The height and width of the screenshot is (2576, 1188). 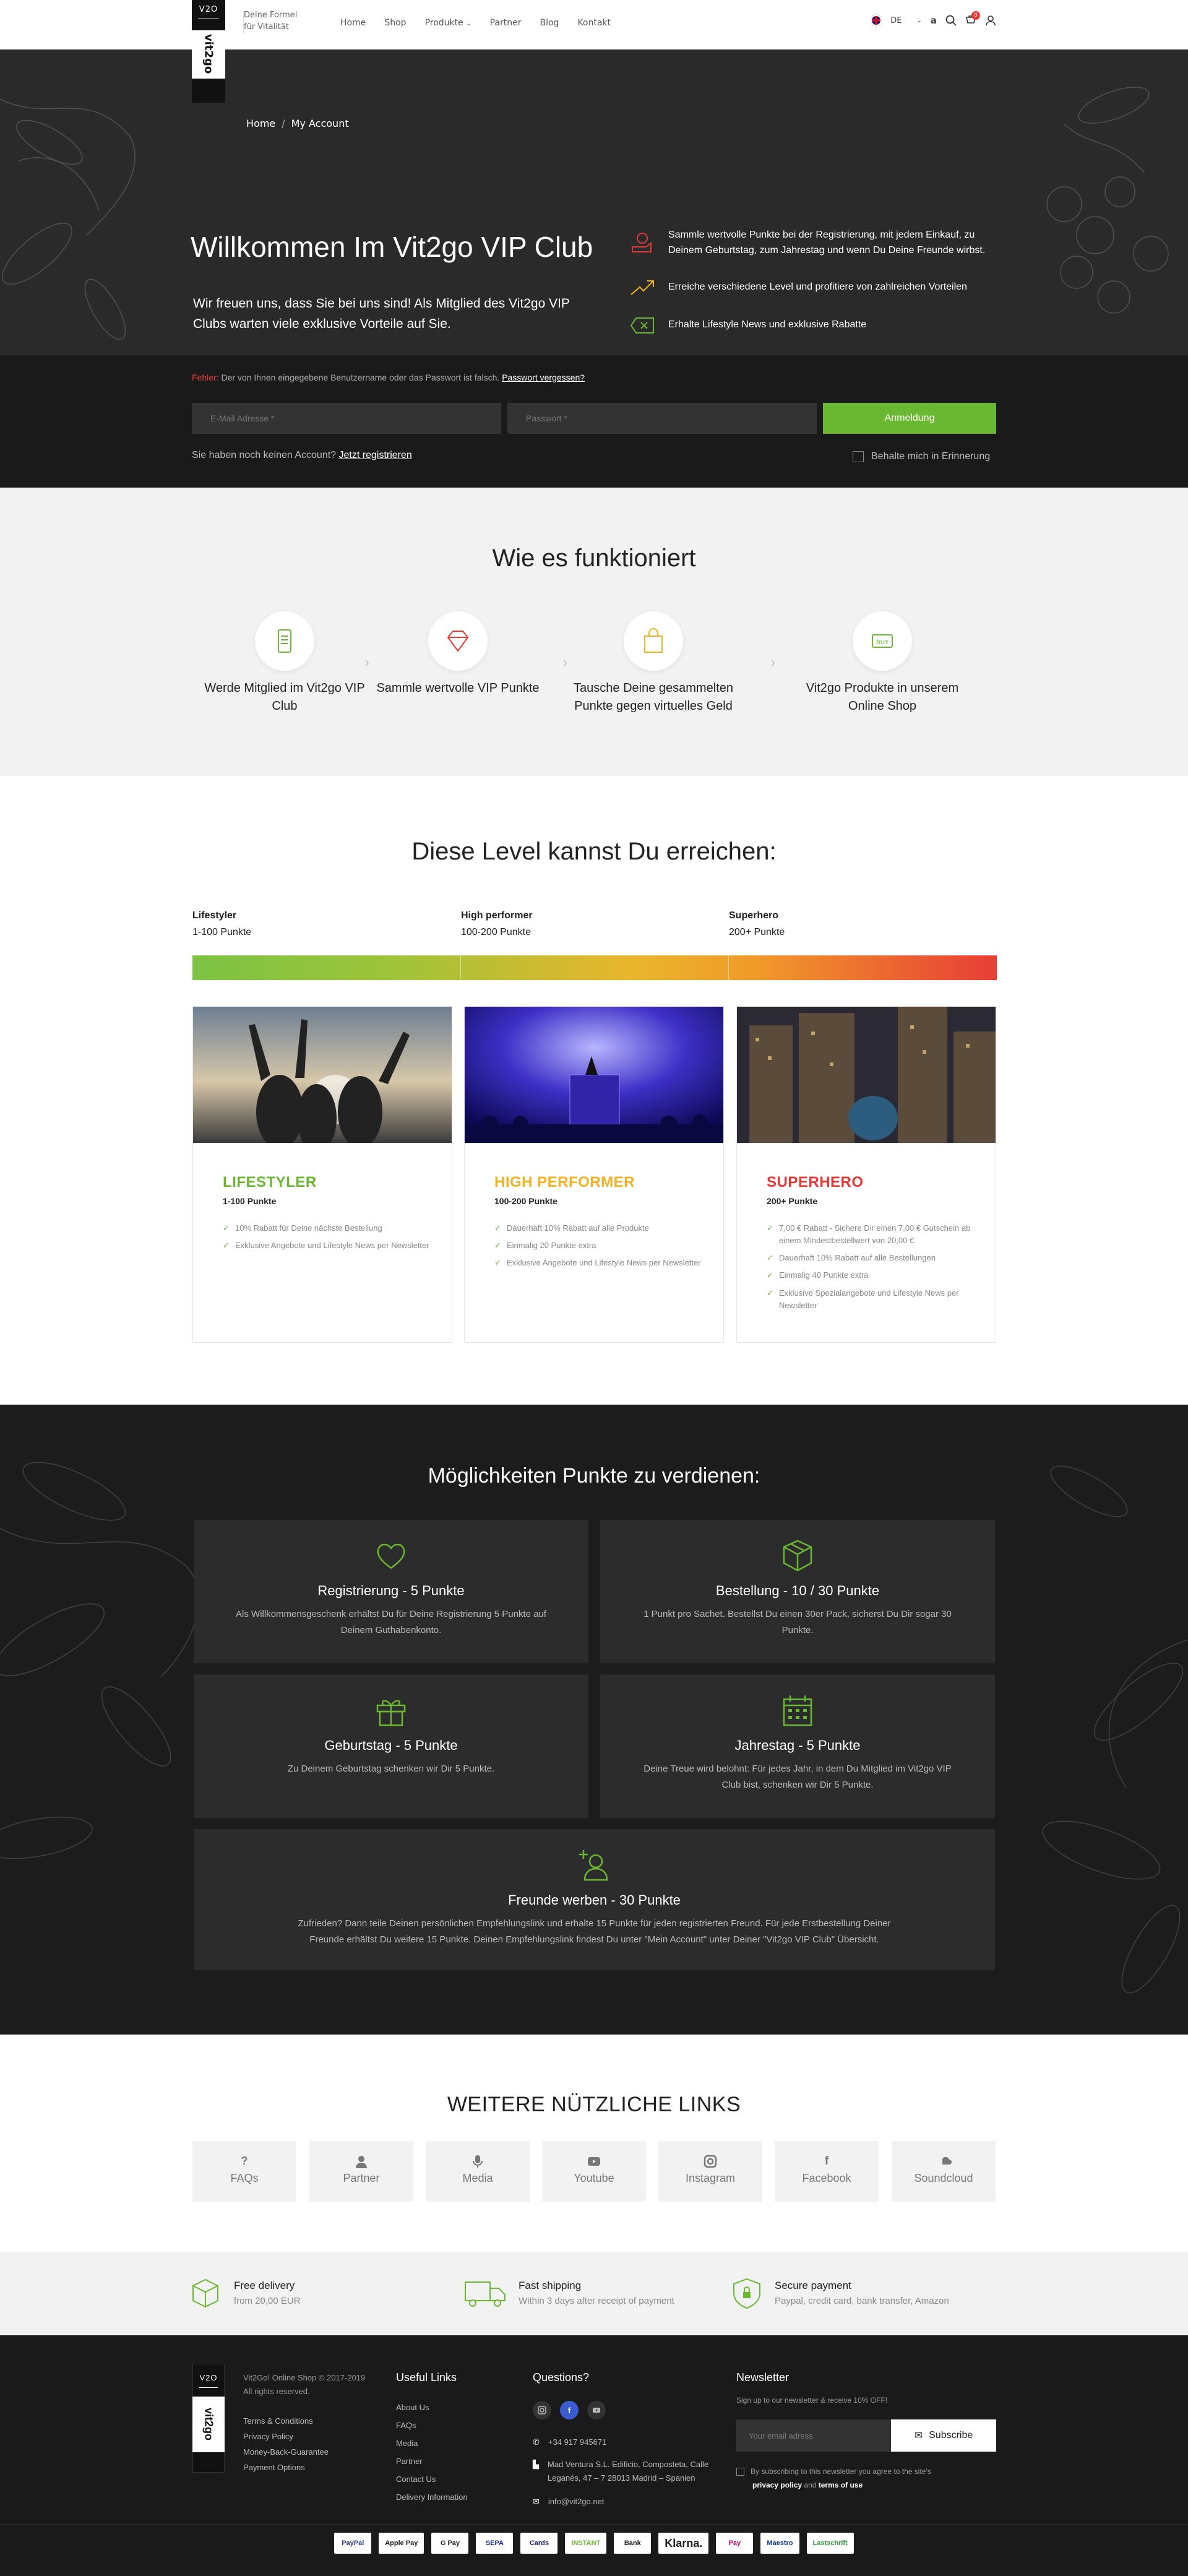 I want to click on link-label: Instagram, so click(x=710, y=2178).